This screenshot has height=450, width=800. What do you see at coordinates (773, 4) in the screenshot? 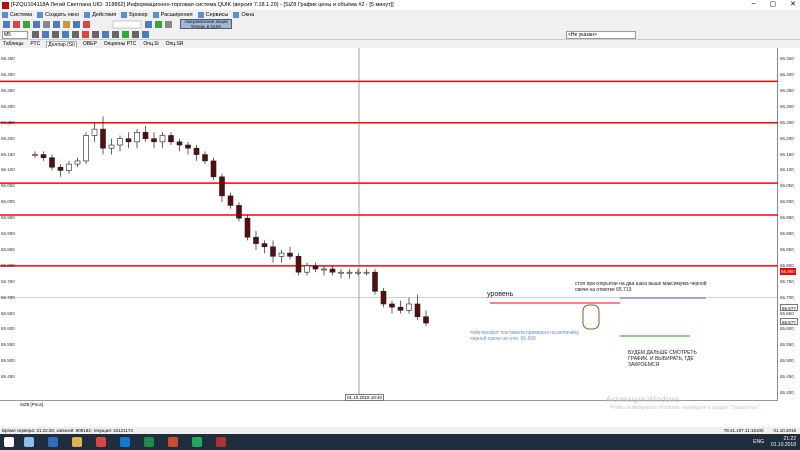
I see `maximize-button: ▢` at bounding box center [773, 4].